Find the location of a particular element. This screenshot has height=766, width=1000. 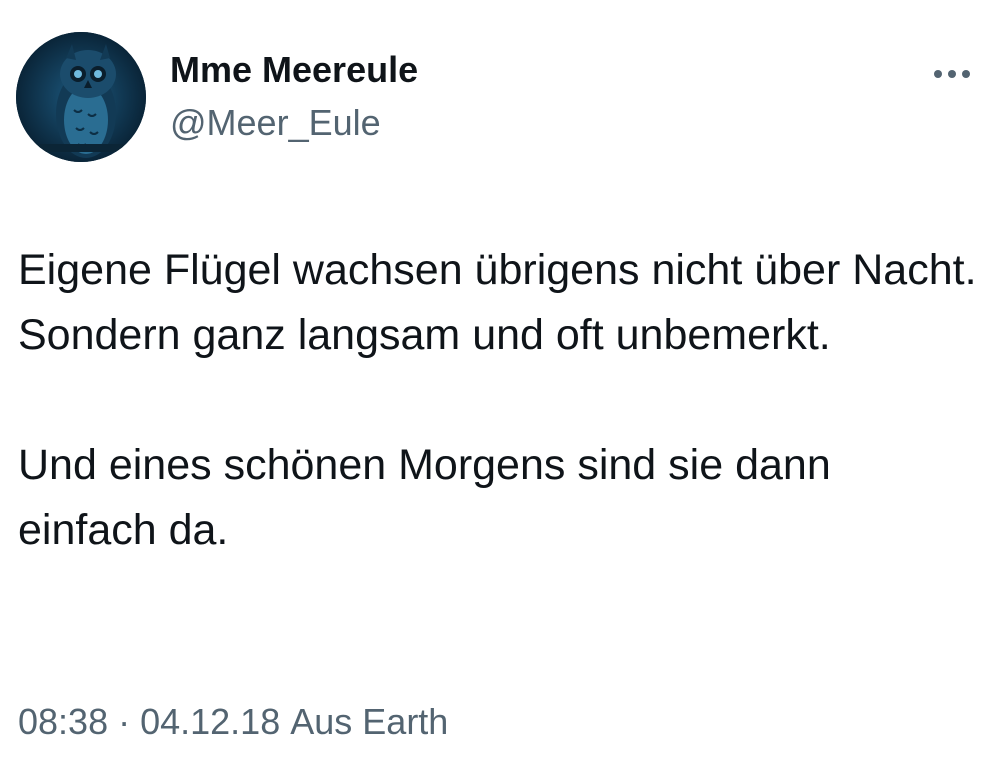

more-options-icon is located at coordinates (952, 74).